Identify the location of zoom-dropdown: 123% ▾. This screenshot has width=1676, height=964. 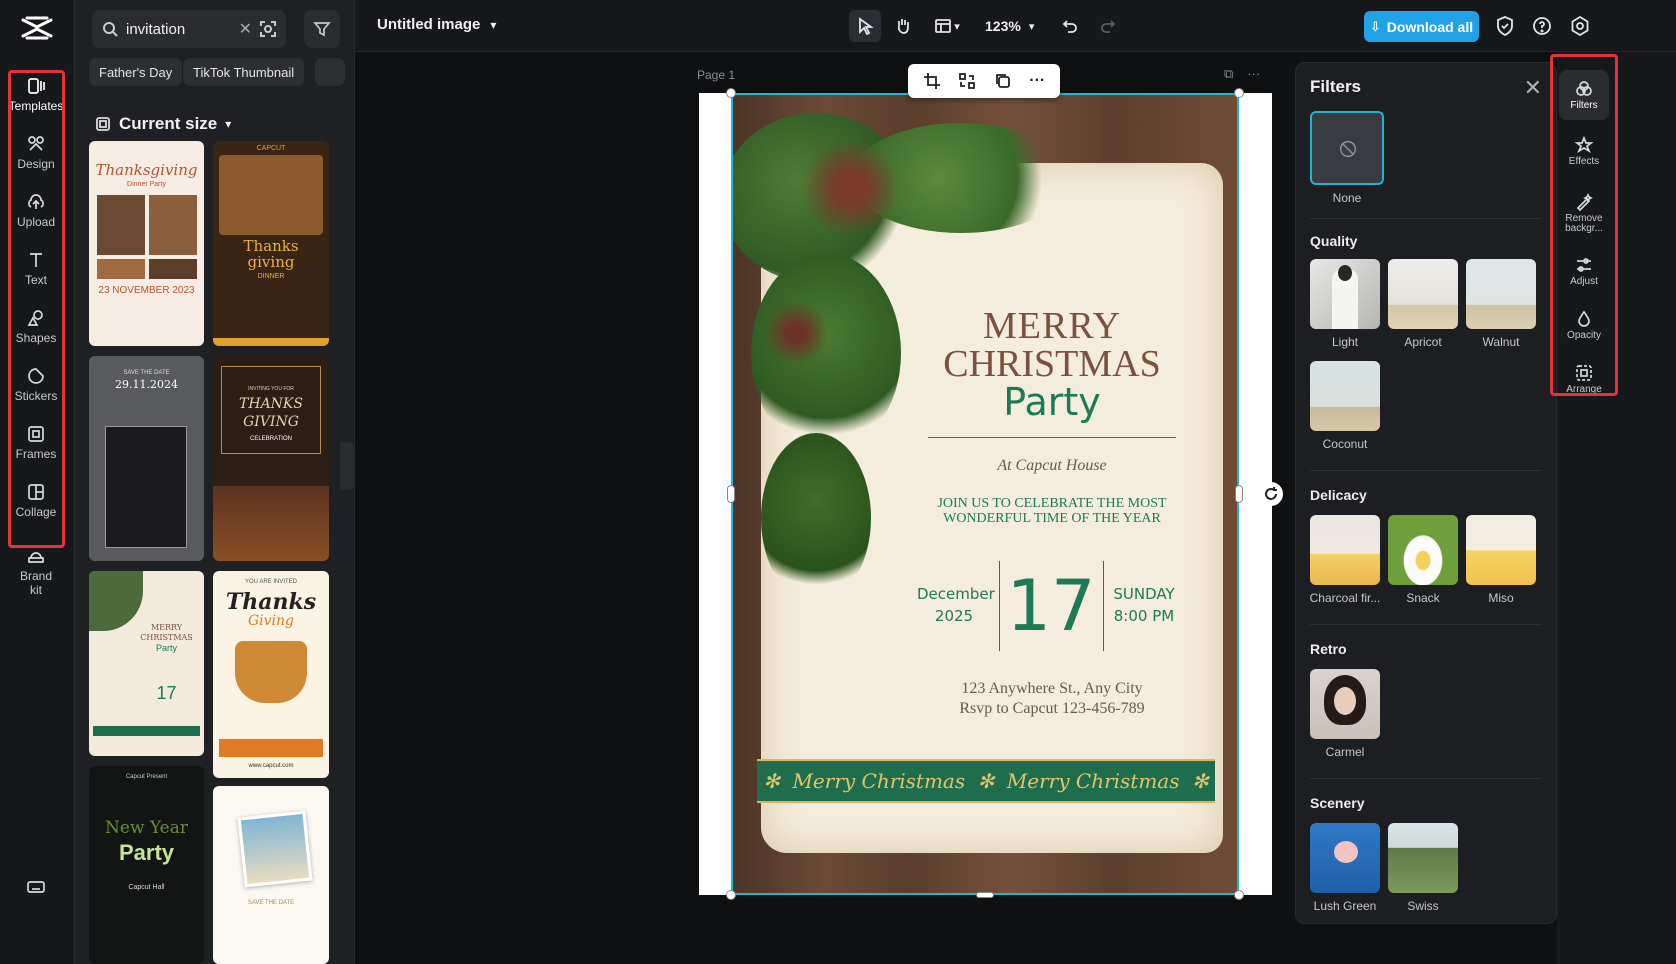
(1009, 26).